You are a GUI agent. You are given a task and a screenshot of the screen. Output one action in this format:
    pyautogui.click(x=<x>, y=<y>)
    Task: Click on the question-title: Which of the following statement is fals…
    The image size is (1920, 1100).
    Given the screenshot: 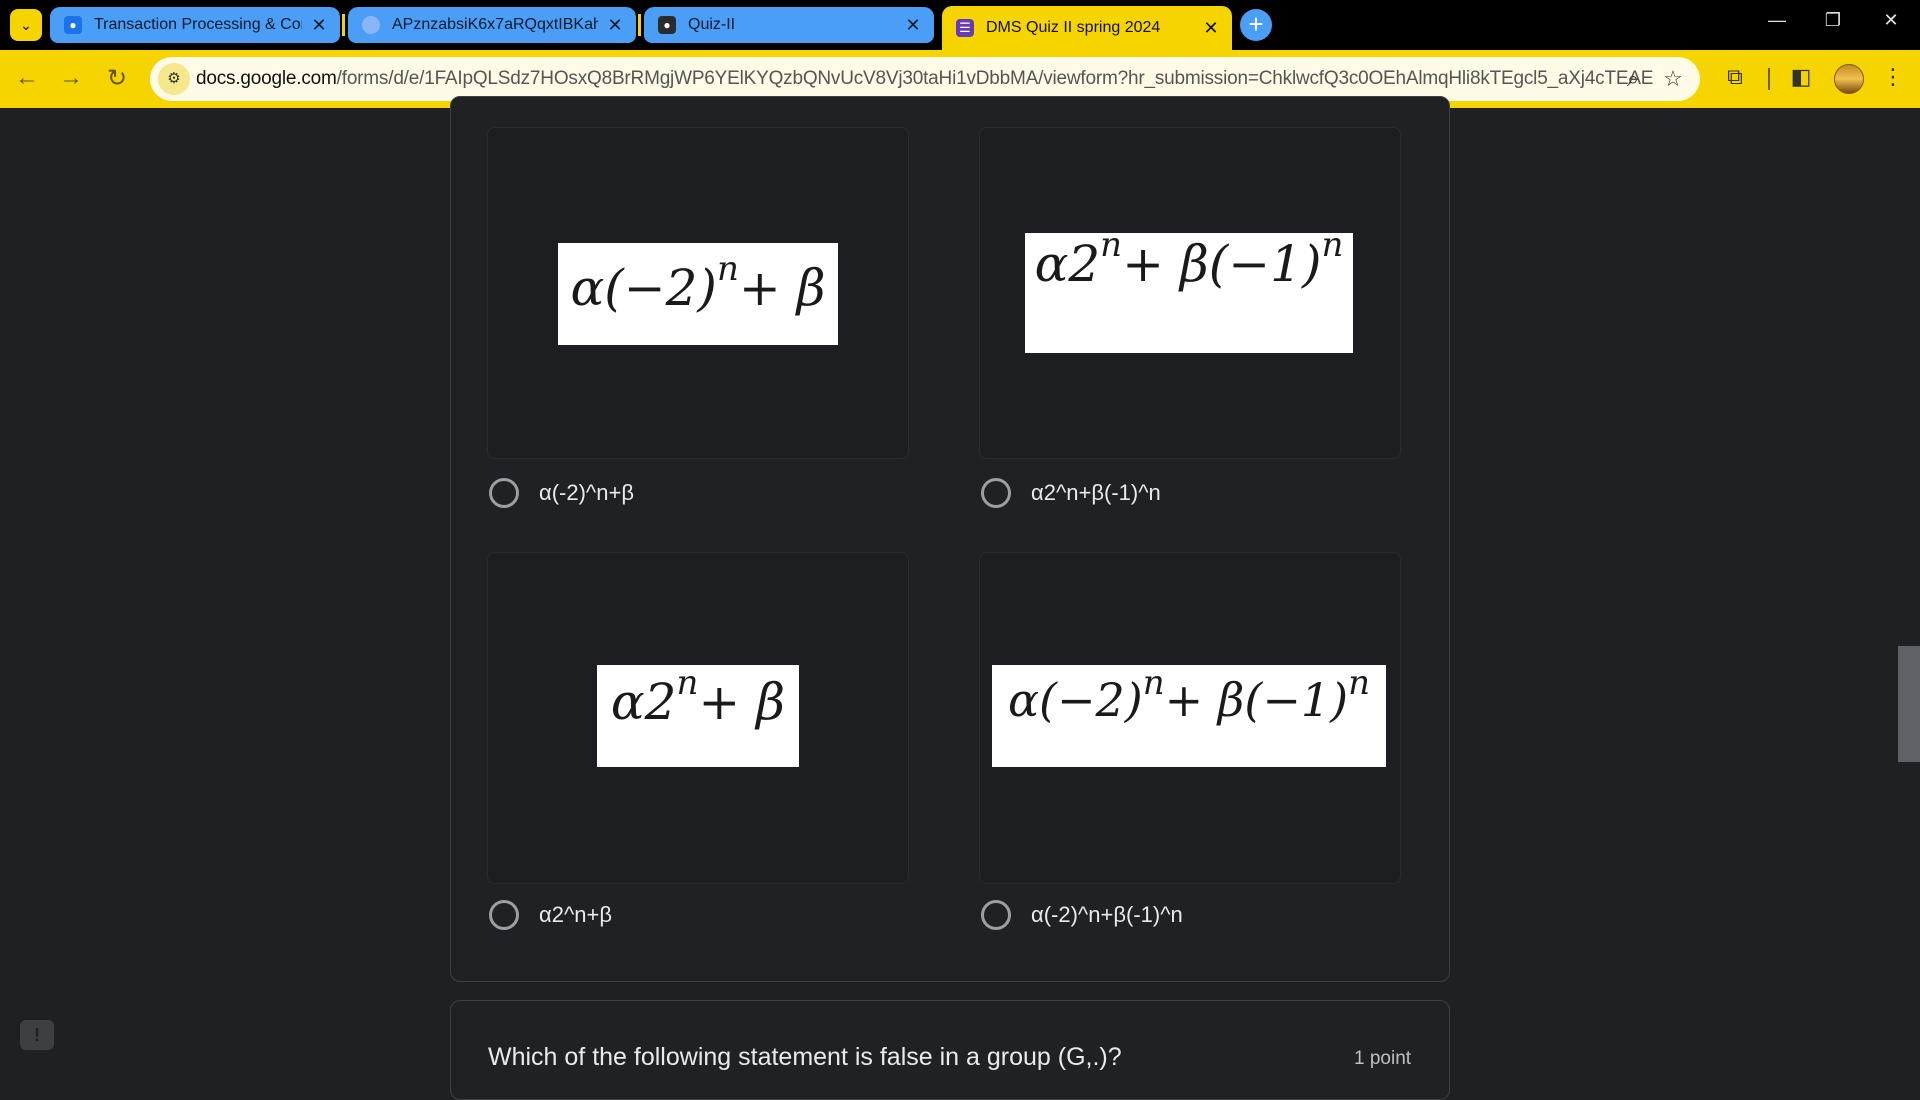 What is the action you would take?
    pyautogui.click(x=805, y=1057)
    